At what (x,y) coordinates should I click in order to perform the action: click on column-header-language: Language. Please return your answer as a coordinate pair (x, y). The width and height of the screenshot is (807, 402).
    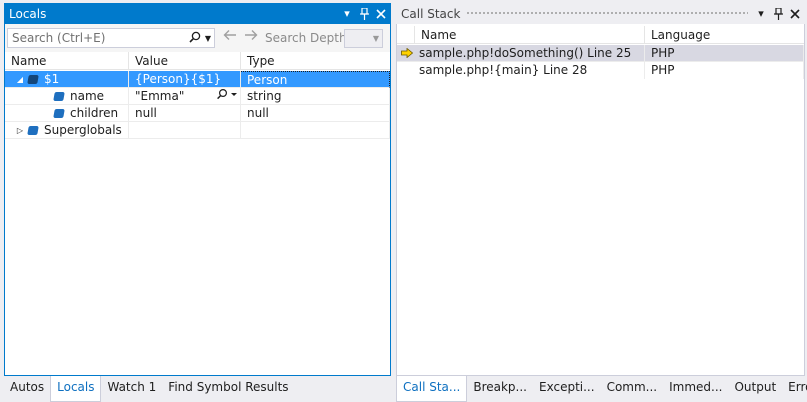
    Looking at the image, I should click on (724, 35).